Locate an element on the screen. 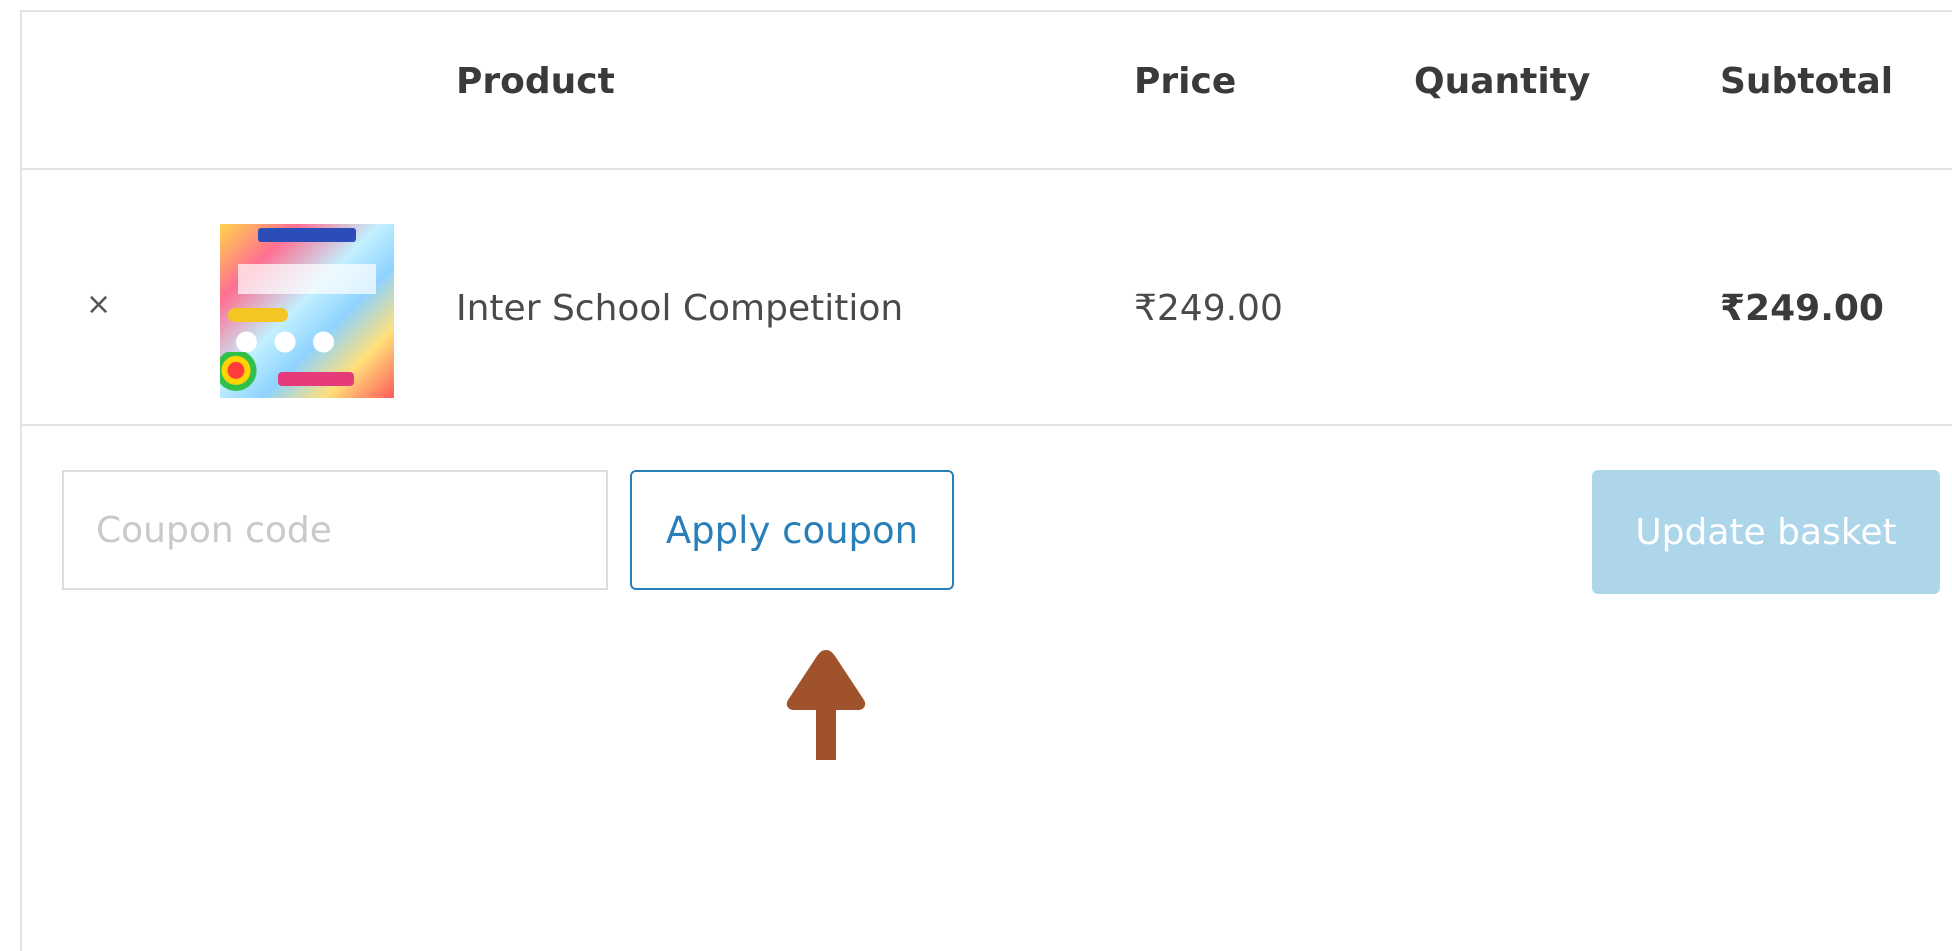 The image size is (1952, 951). product-thumbnail is located at coordinates (307, 311).